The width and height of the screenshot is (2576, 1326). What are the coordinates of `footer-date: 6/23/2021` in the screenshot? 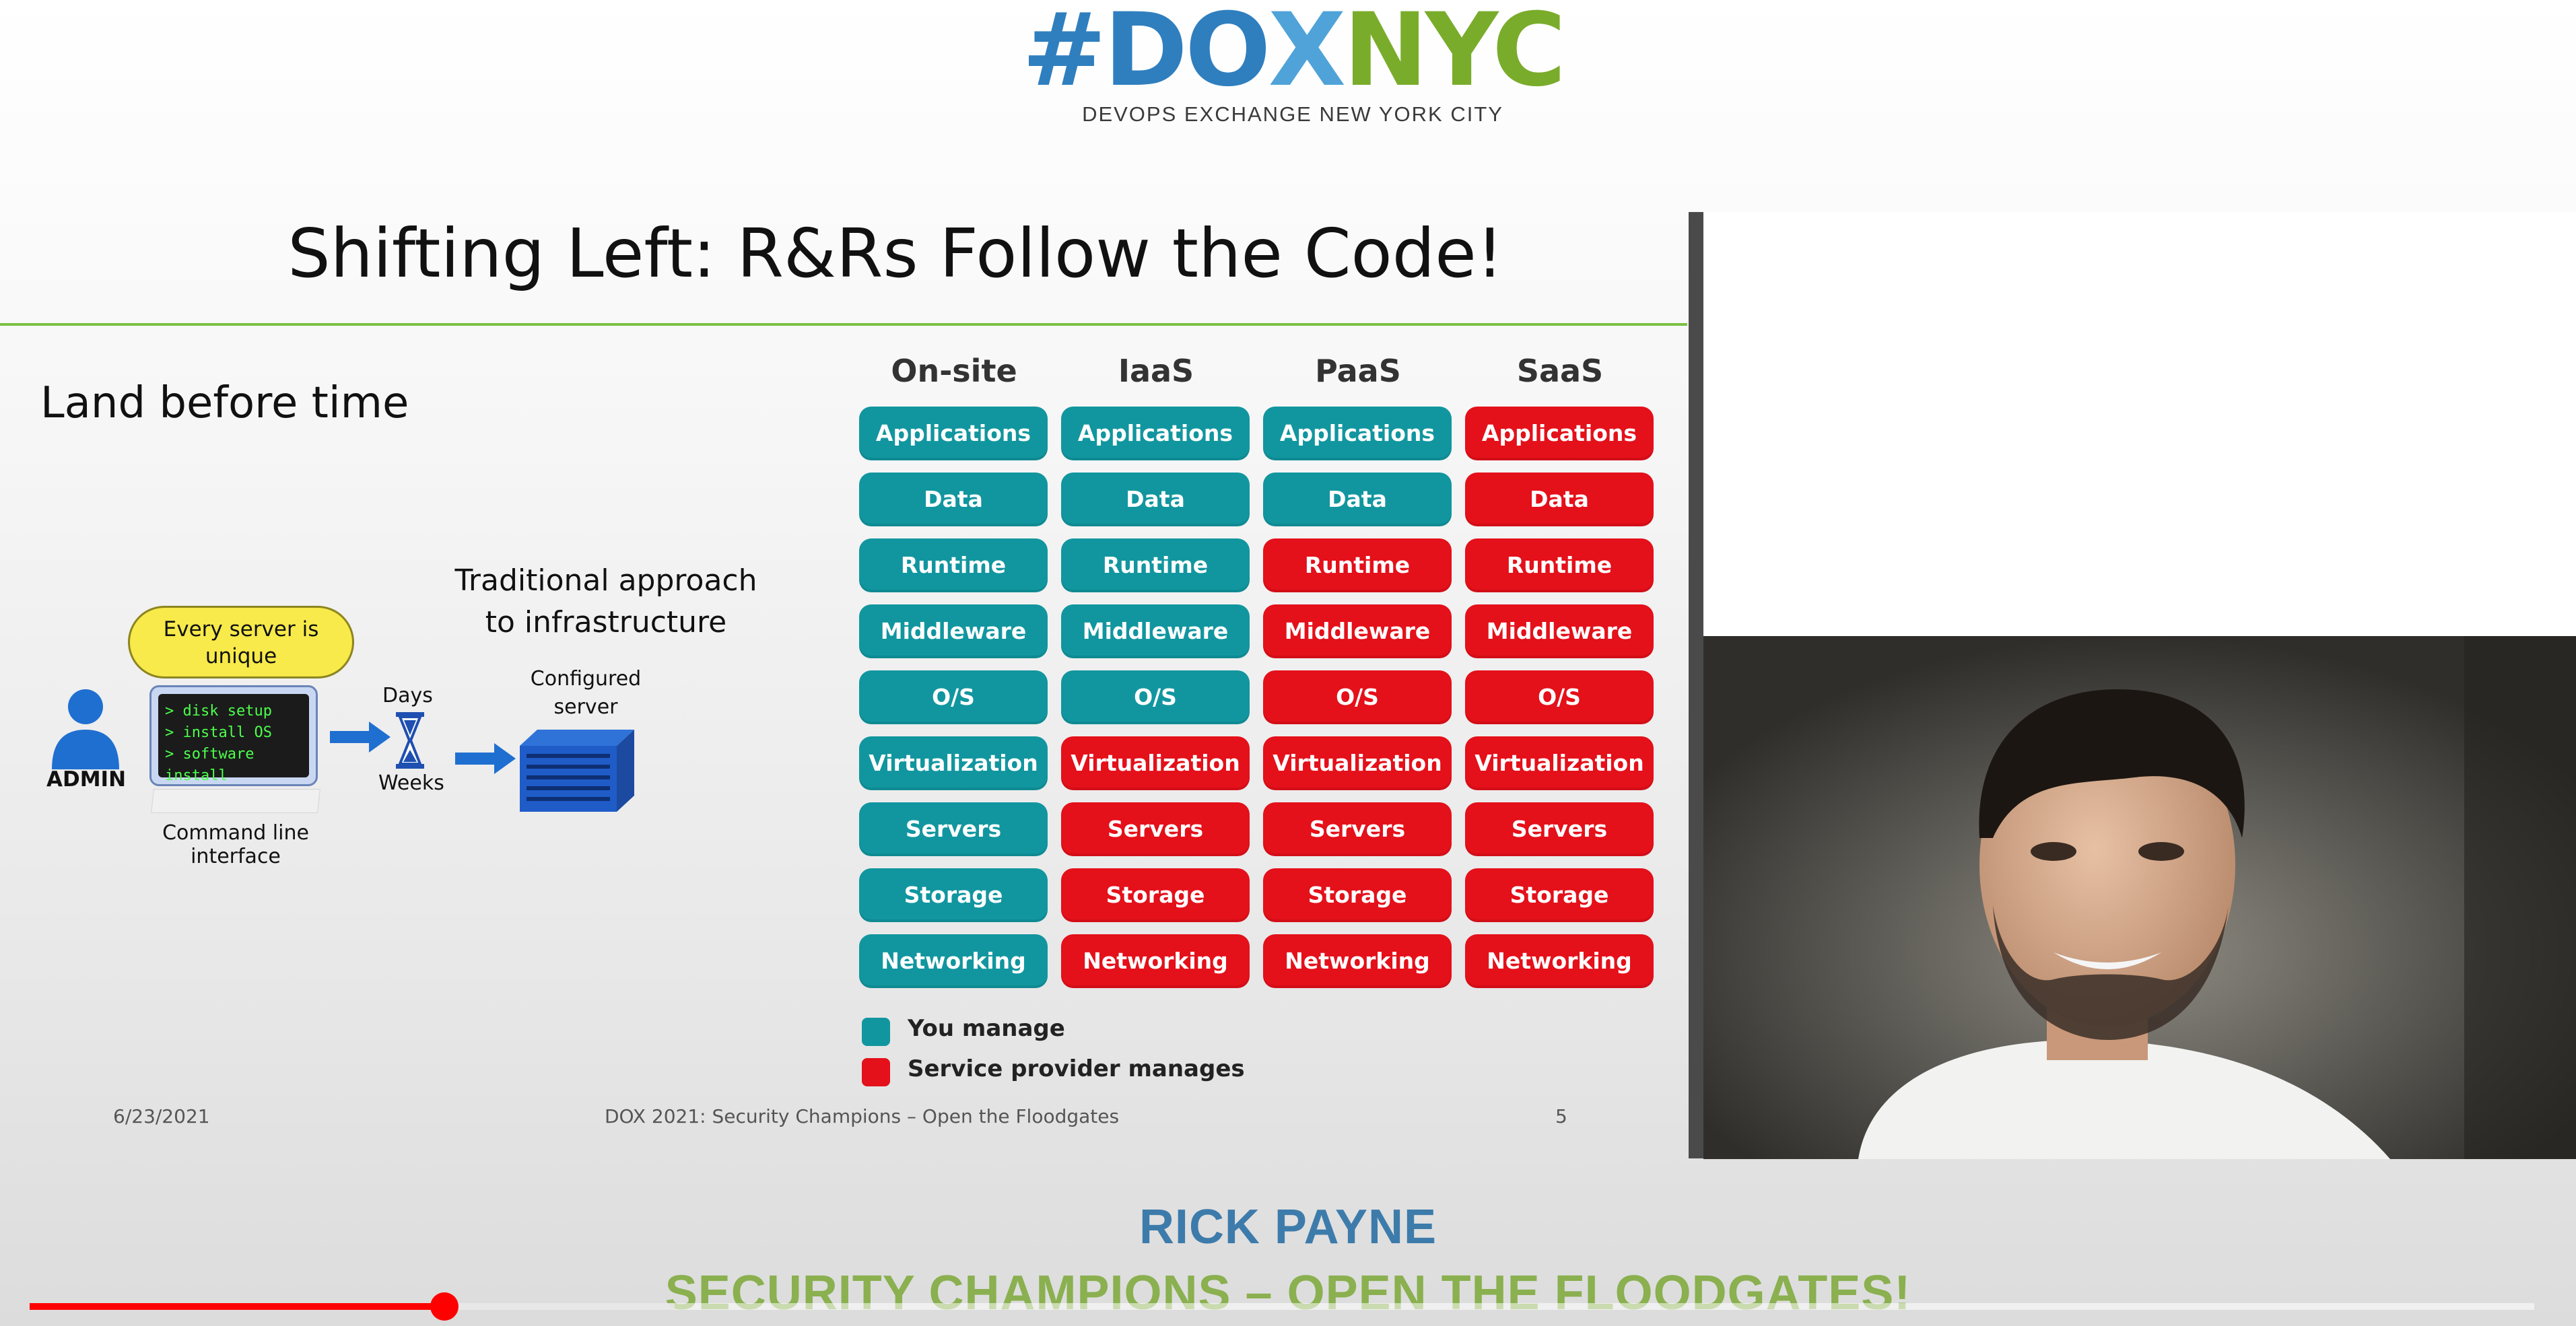 It's located at (161, 1116).